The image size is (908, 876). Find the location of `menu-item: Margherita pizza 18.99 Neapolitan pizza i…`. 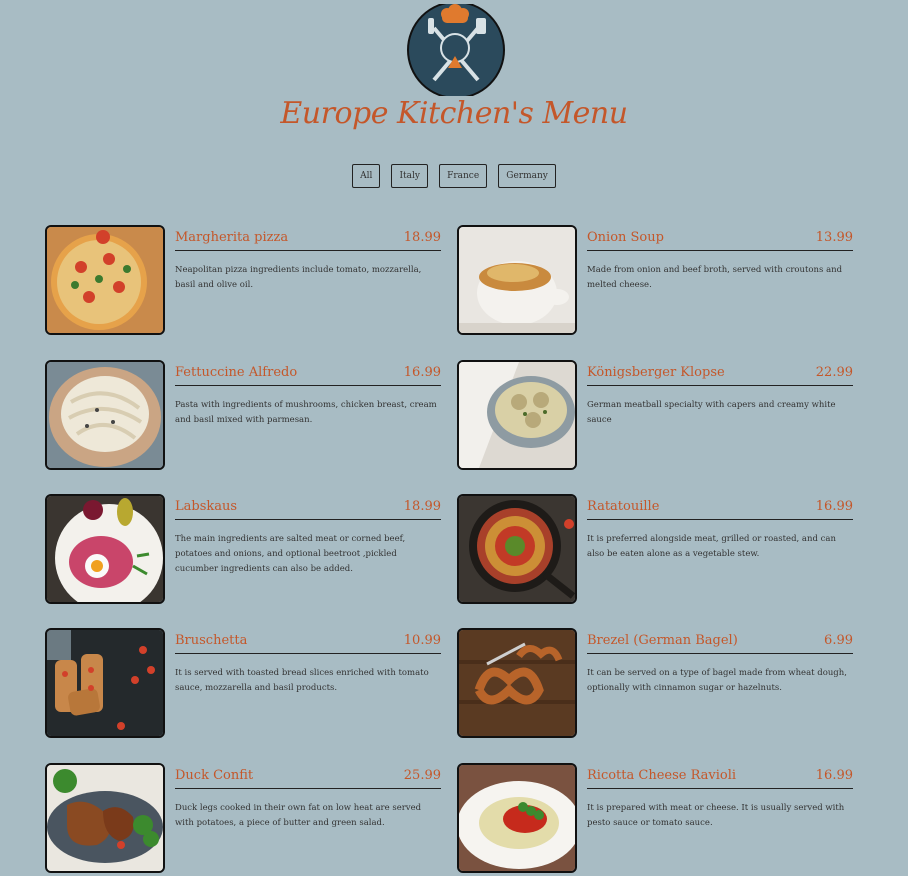

menu-item: Margherita pizza 18.99 Neapolitan pizza i… is located at coordinates (250, 280).